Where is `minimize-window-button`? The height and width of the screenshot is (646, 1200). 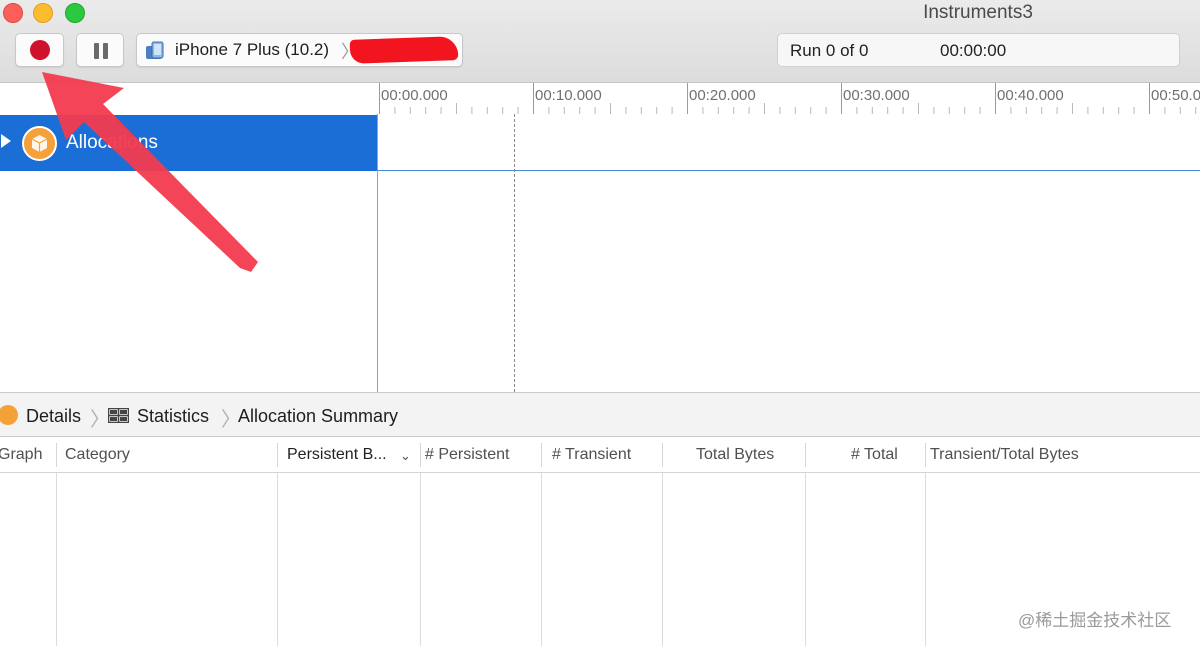
minimize-window-button is located at coordinates (43, 13).